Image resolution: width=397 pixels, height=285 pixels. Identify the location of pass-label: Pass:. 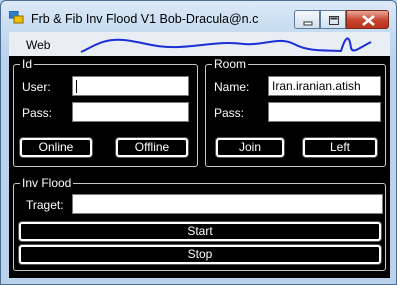
(37, 113).